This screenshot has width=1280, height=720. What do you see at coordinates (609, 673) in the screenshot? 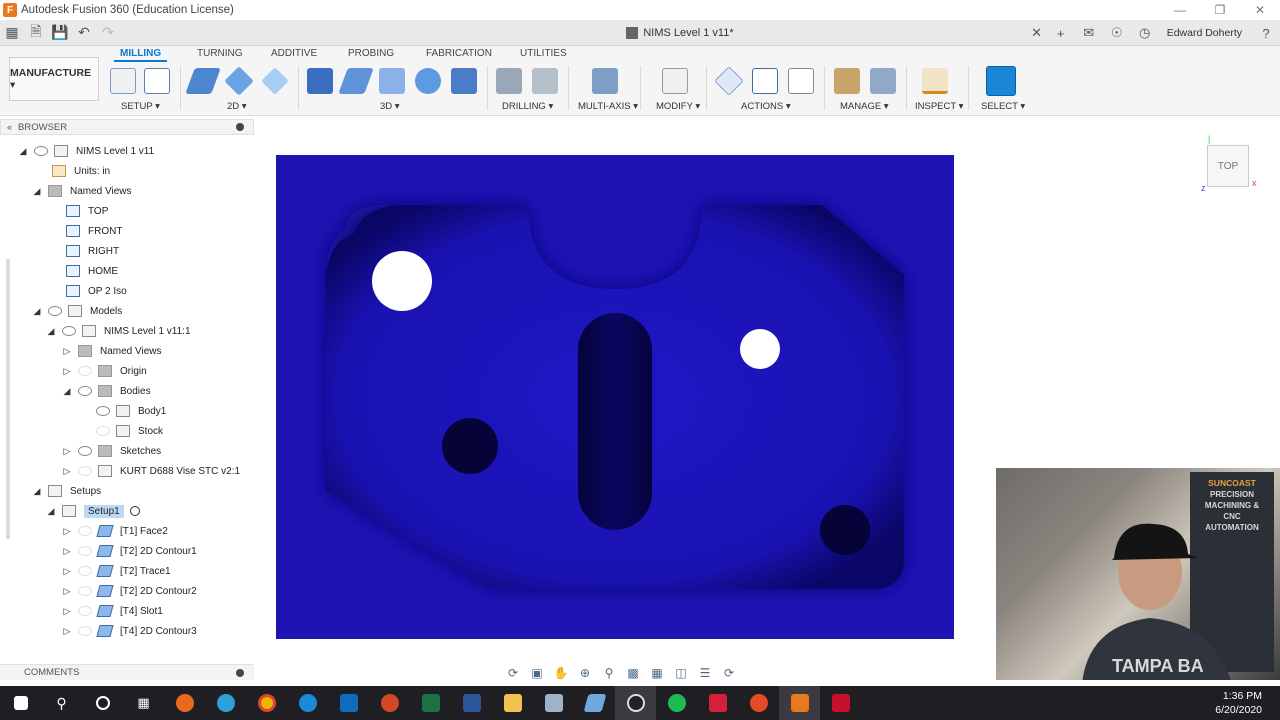
I see `fit-icon: ⚲` at bounding box center [609, 673].